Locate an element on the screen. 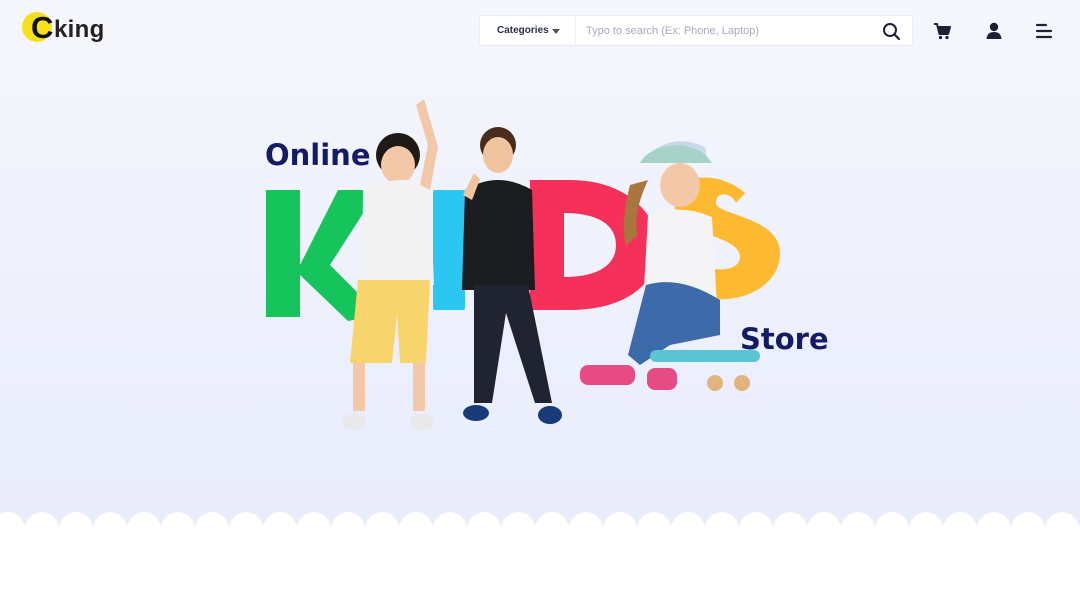 The width and height of the screenshot is (1080, 608). hero-online-text: Online is located at coordinates (318, 155).